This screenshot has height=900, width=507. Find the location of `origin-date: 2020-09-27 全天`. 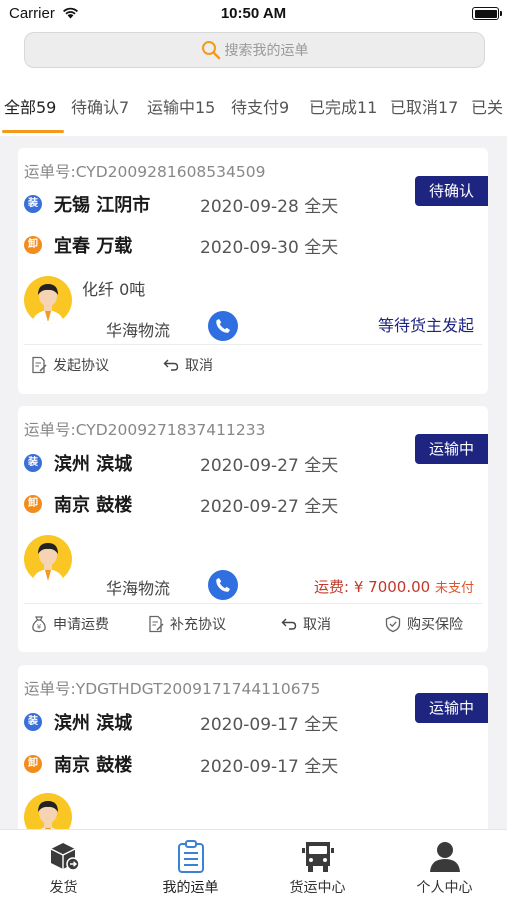

origin-date: 2020-09-27 全天 is located at coordinates (269, 465).